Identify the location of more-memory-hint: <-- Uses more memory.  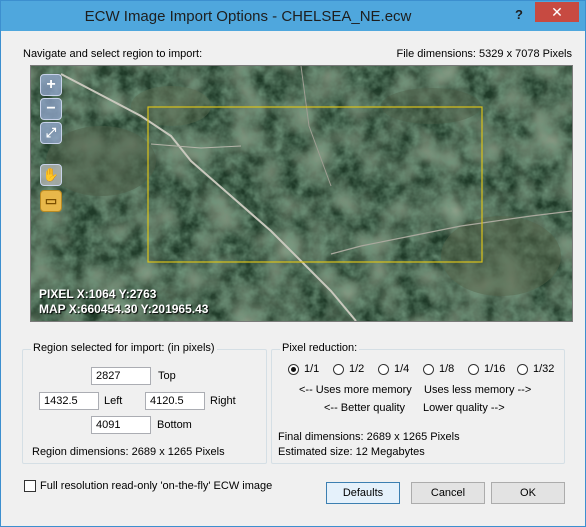
(355, 390).